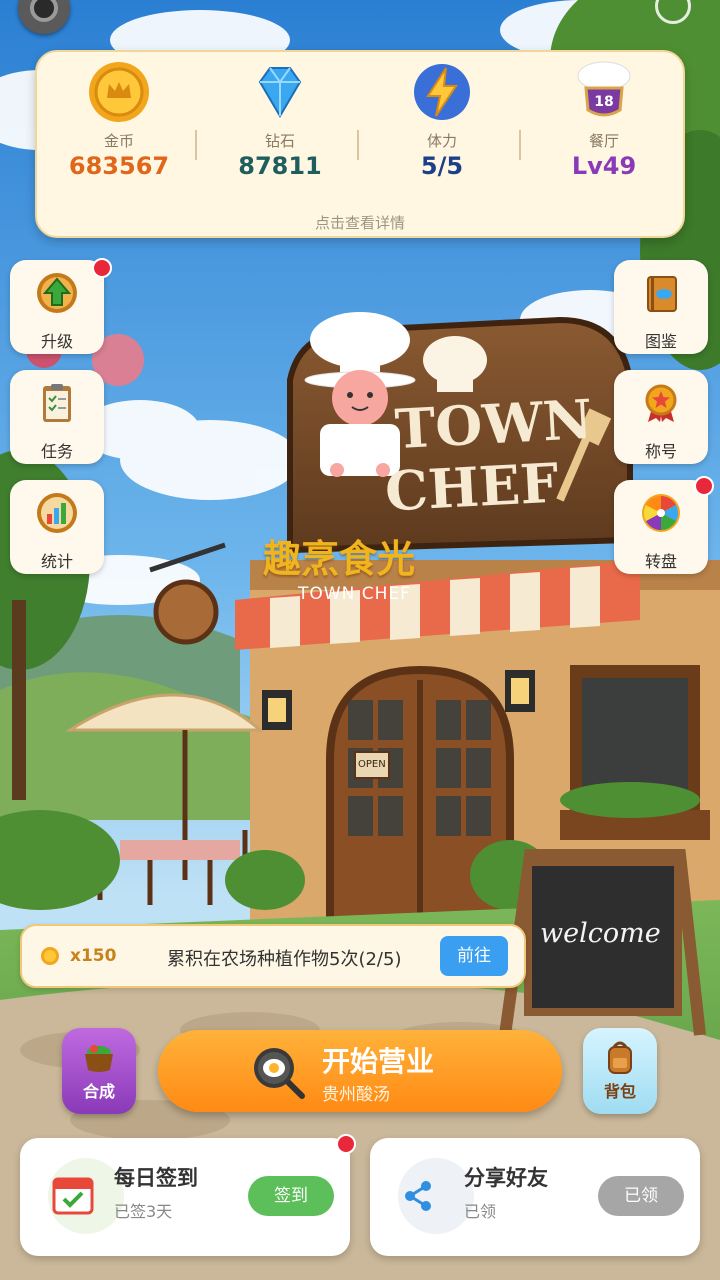 The image size is (720, 1280). Describe the element at coordinates (604, 89) in the screenshot. I see `chef-hat-badge-icon` at that location.